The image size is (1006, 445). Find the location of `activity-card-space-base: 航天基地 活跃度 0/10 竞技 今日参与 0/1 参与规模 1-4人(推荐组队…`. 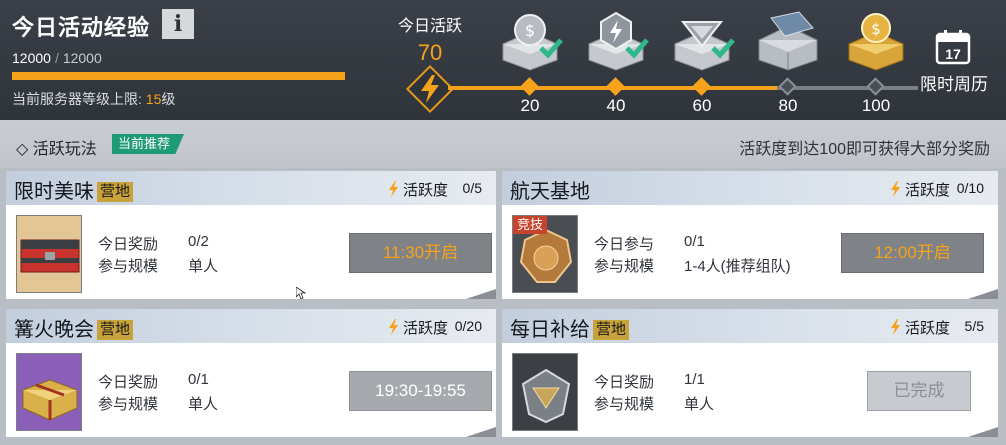

activity-card-space-base: 航天基地 活跃度 0/10 竞技 今日参与 0/1 参与规模 1-4人(推荐组队… is located at coordinates (750, 235).